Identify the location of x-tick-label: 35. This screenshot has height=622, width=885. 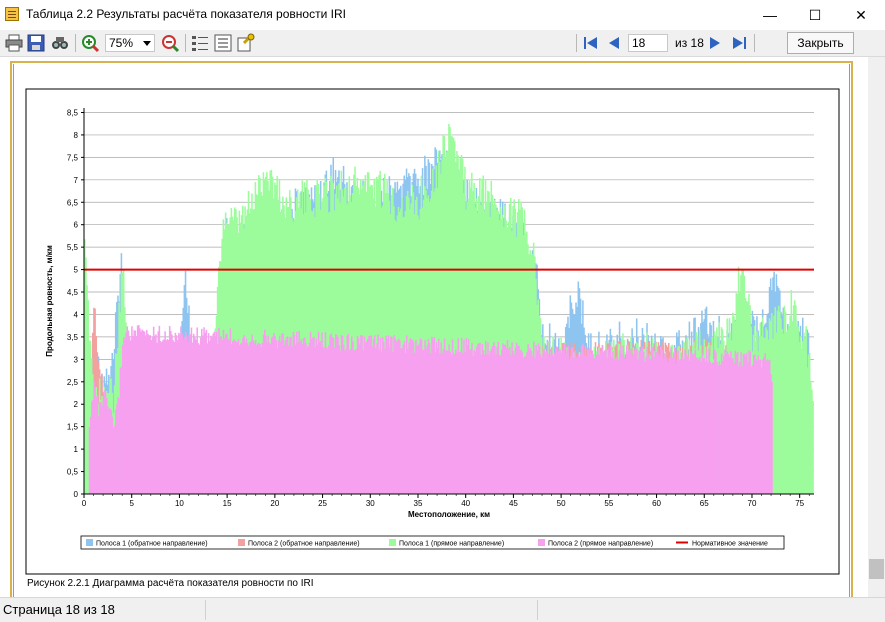
(418, 503).